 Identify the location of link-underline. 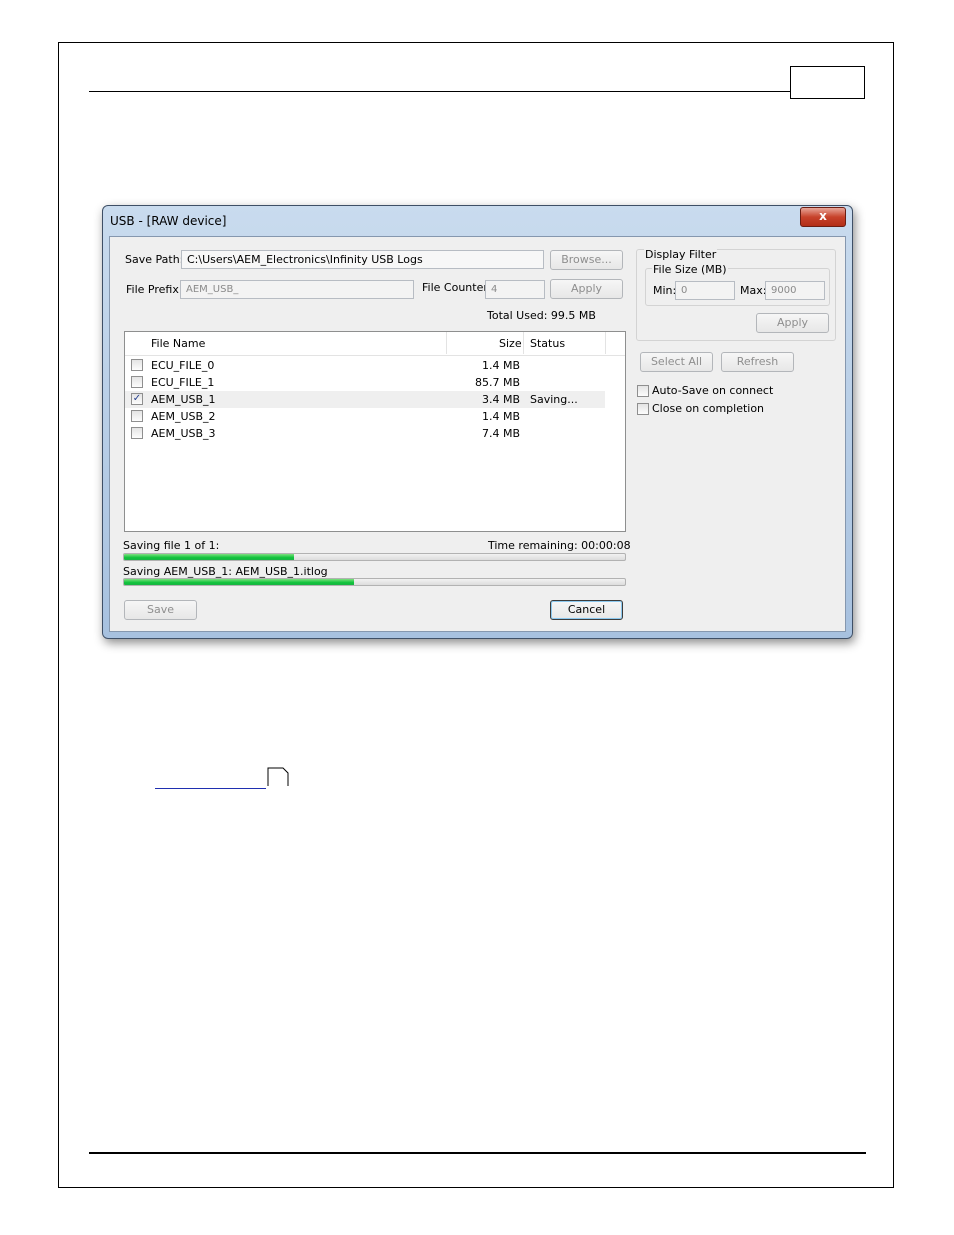
(210, 788).